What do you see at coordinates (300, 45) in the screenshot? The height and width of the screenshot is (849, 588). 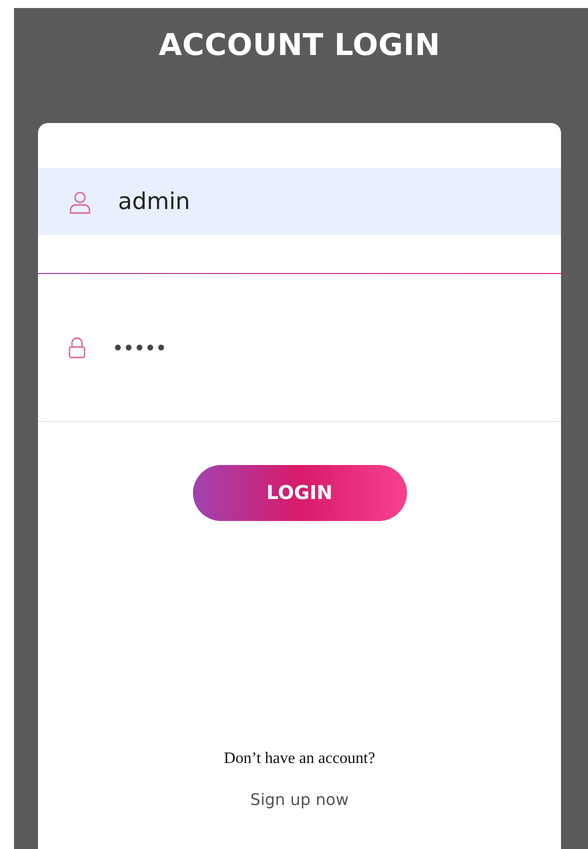 I see `page-title: ACCOUNT LOGIN` at bounding box center [300, 45].